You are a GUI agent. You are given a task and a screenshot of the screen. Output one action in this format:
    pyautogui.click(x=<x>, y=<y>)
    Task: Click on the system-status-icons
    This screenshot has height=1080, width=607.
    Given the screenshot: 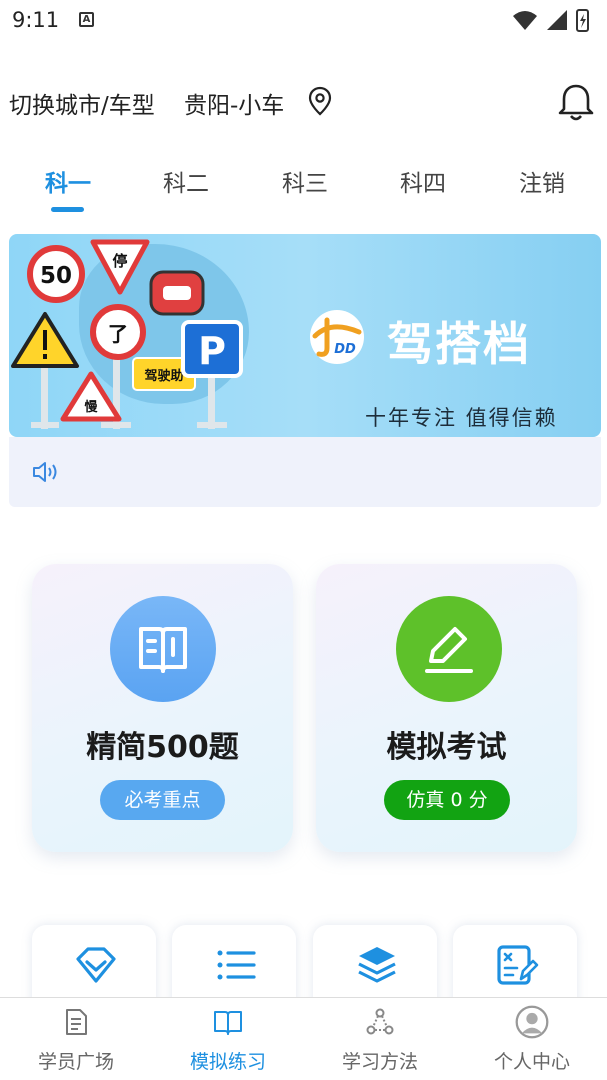 What is the action you would take?
    pyautogui.click(x=551, y=20)
    